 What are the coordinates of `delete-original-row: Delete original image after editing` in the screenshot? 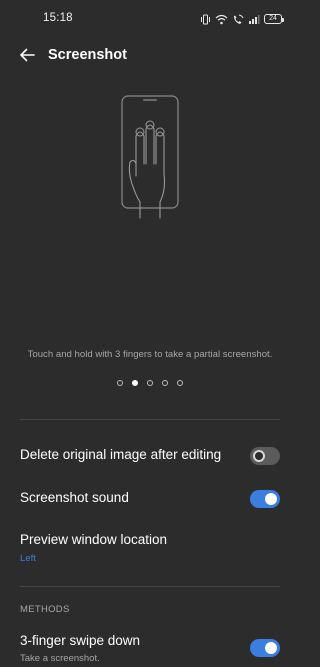 It's located at (150, 456).